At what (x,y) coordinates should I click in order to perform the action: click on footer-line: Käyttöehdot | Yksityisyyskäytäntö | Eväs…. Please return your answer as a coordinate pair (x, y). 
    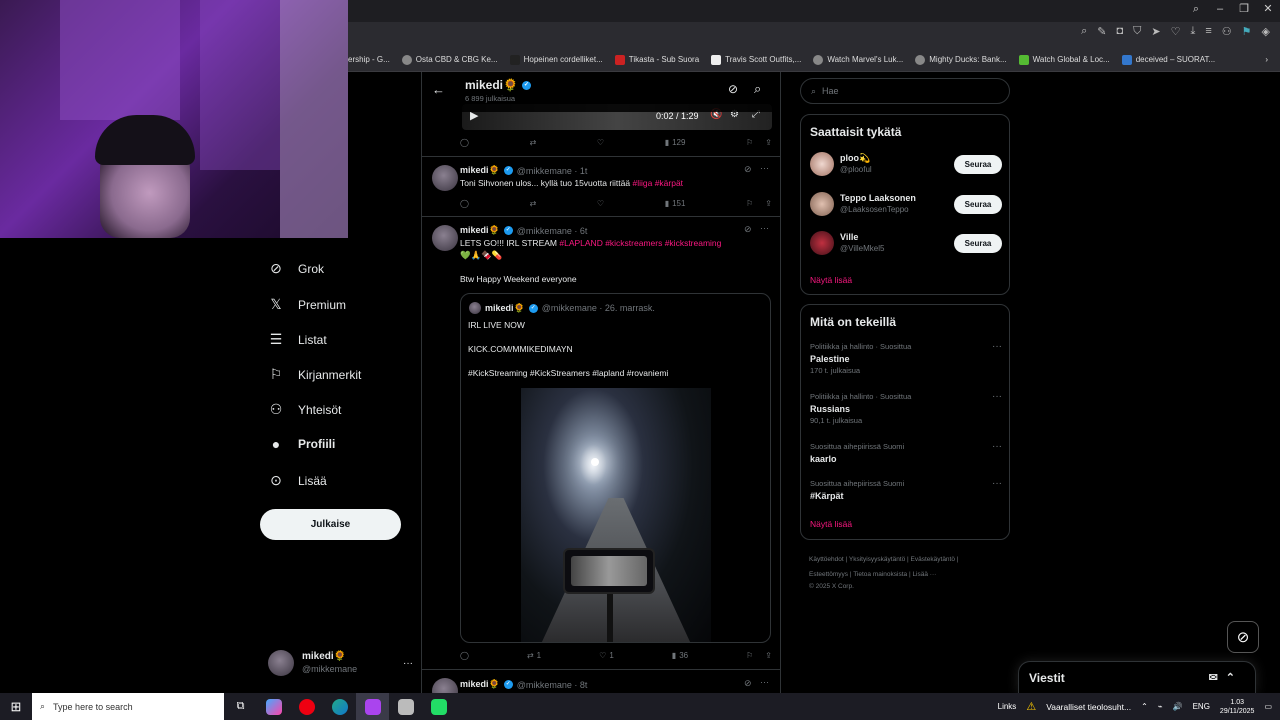
    Looking at the image, I should click on (909, 559).